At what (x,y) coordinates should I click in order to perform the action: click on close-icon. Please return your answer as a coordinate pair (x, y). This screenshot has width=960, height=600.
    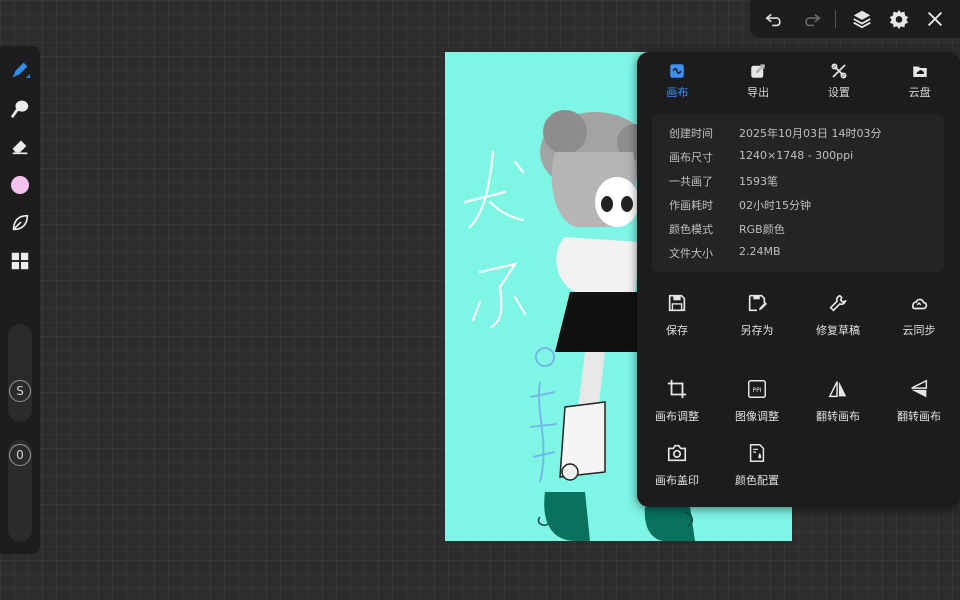
    Looking at the image, I should click on (935, 19).